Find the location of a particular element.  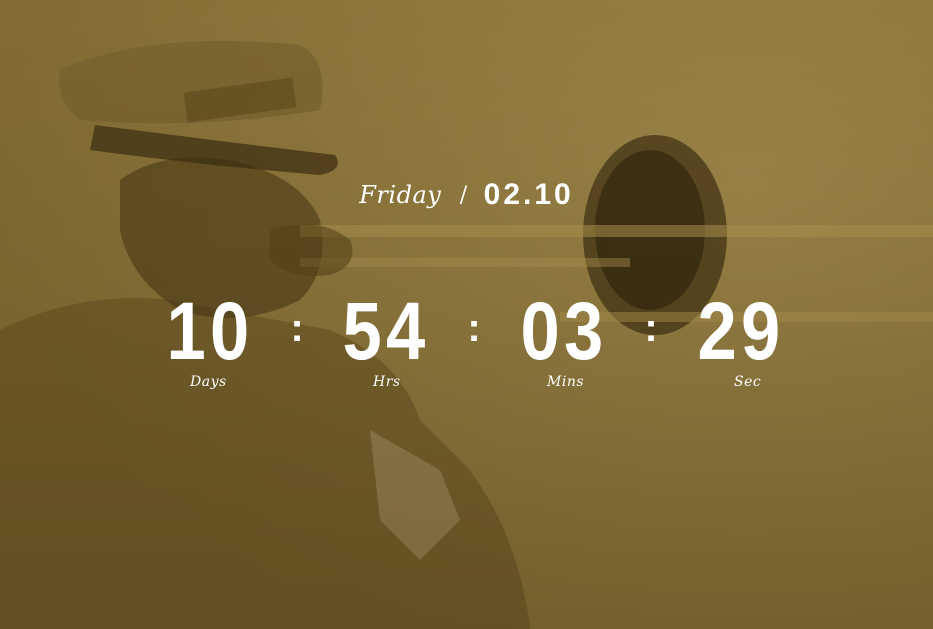

event-date: Friday / 02.10 is located at coordinates (466, 195).